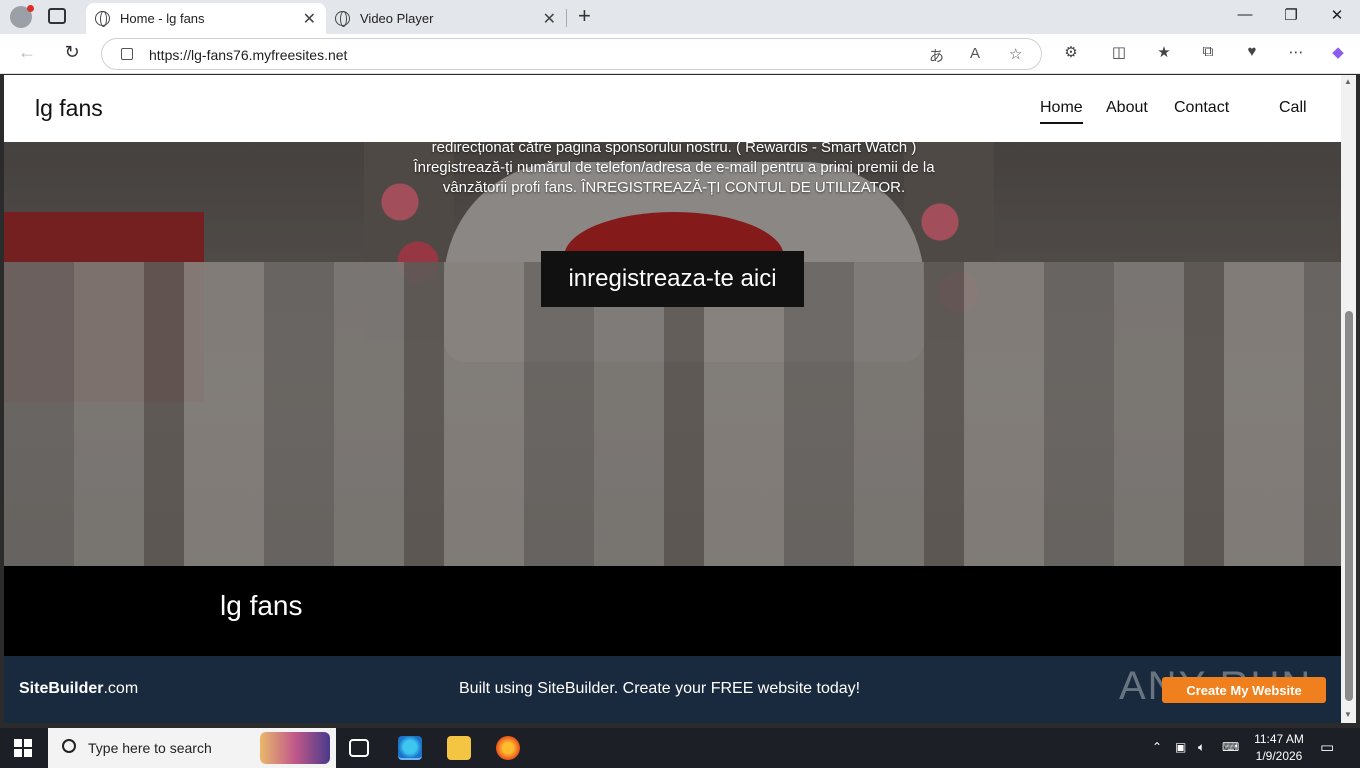  Describe the element at coordinates (69, 108) in the screenshot. I see `site-logo: lg fans` at that location.